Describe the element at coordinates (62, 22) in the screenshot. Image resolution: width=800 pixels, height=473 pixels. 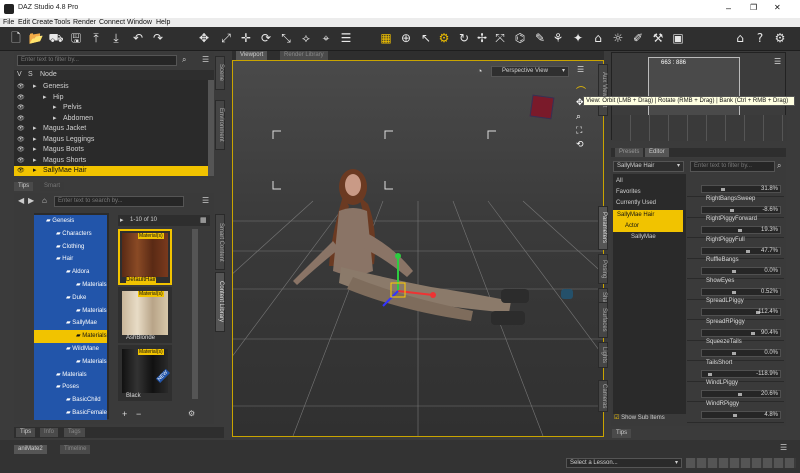
I see `menu-tools: Tools` at that location.